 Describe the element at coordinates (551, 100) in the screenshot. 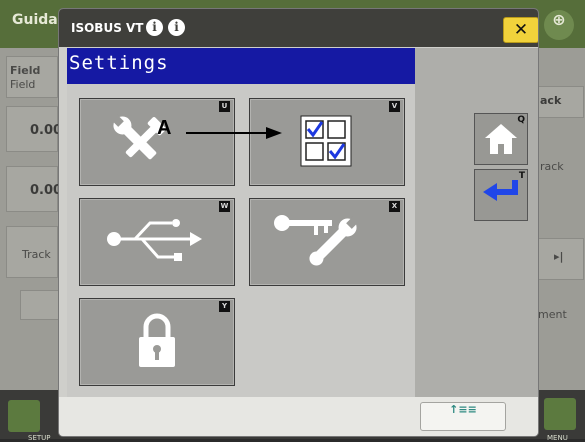

I see `back-label: ack` at that location.